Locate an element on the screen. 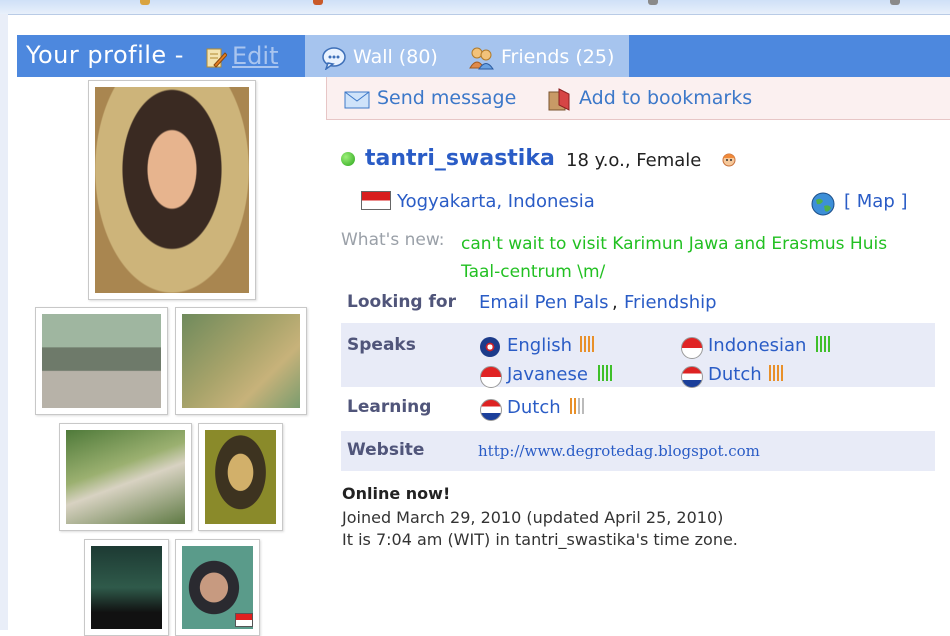 The image size is (950, 636). profile-main-photo is located at coordinates (172, 190).